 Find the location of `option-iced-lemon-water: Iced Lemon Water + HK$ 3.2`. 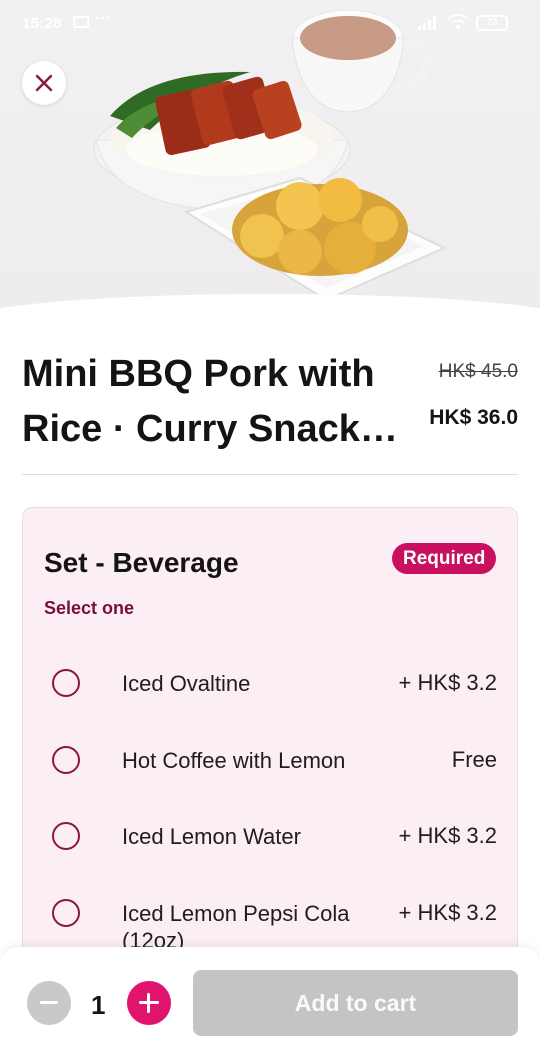

option-iced-lemon-water: Iced Lemon Water + HK$ 3.2 is located at coordinates (271, 836).